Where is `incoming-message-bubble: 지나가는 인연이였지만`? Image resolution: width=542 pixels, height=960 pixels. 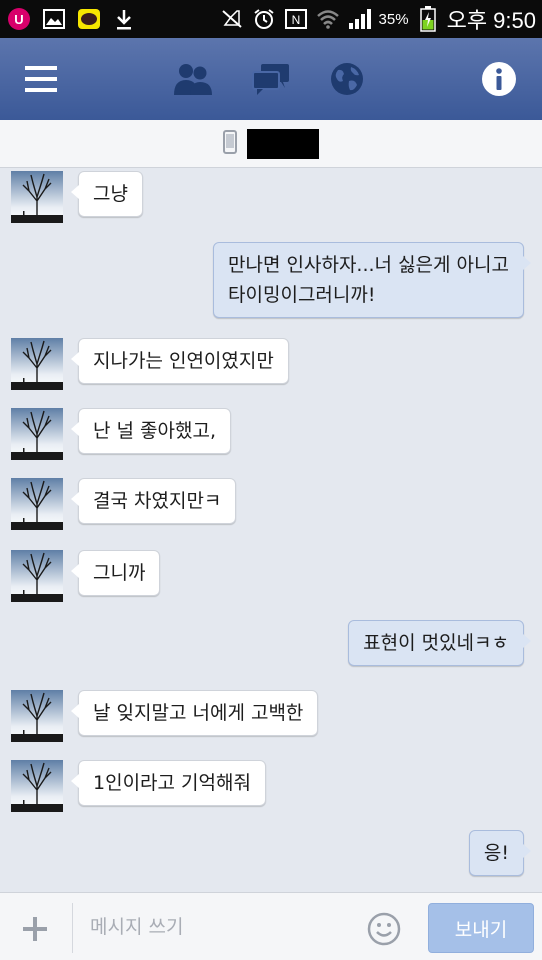
incoming-message-bubble: 지나가는 인연이였지만 is located at coordinates (180, 361).